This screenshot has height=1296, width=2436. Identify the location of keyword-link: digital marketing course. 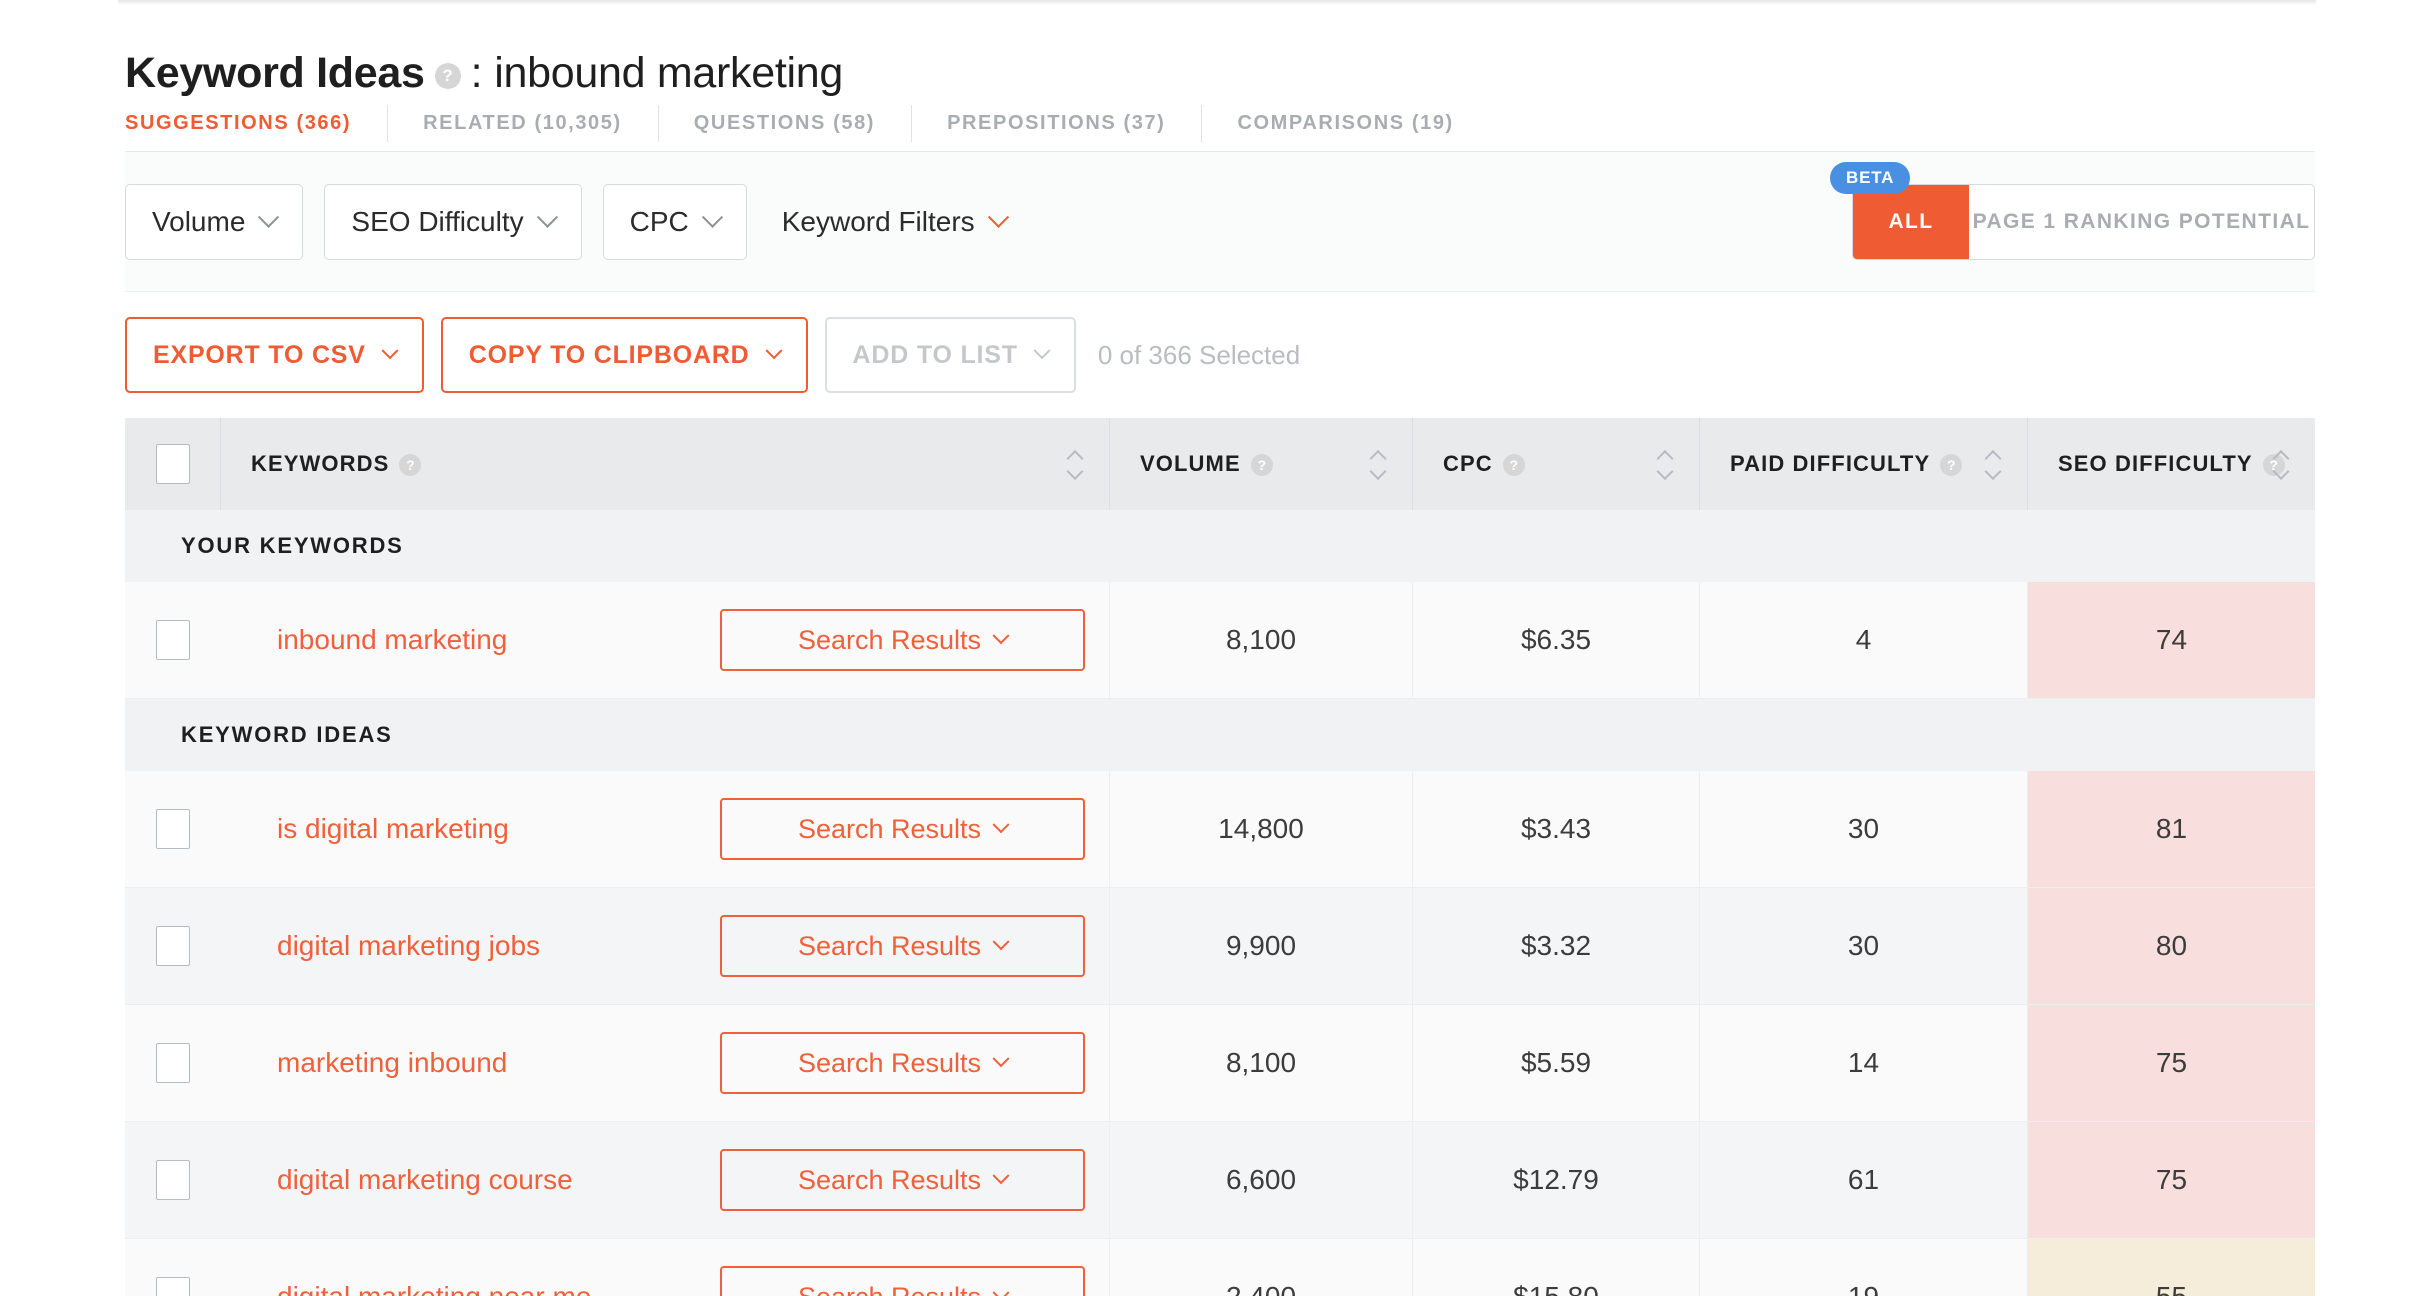
(425, 1180).